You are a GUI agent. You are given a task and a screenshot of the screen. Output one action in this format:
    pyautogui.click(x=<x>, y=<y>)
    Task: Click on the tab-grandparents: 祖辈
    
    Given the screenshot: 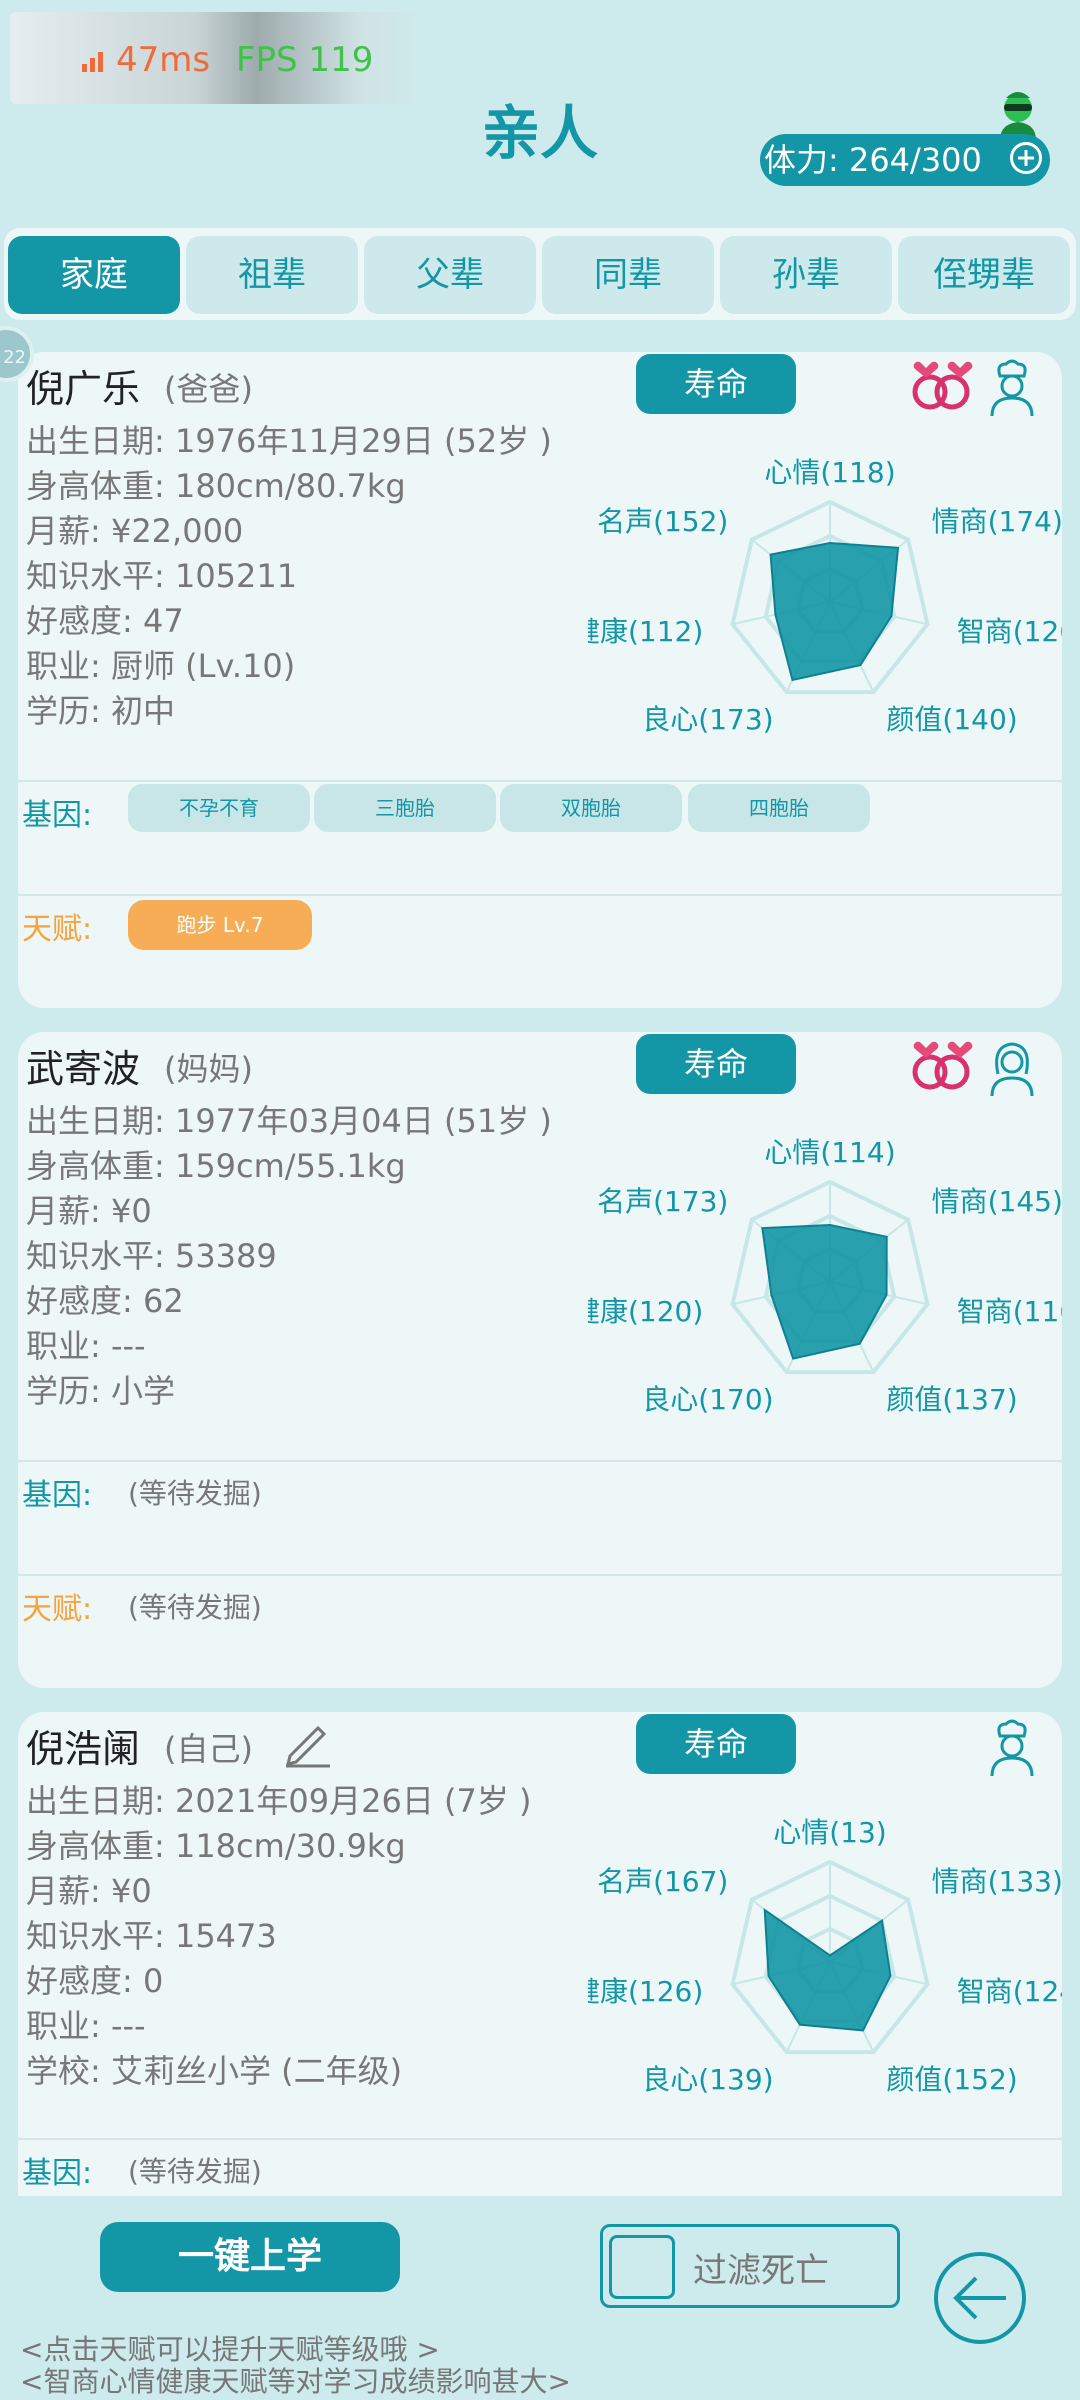 What is the action you would take?
    pyautogui.click(x=272, y=275)
    